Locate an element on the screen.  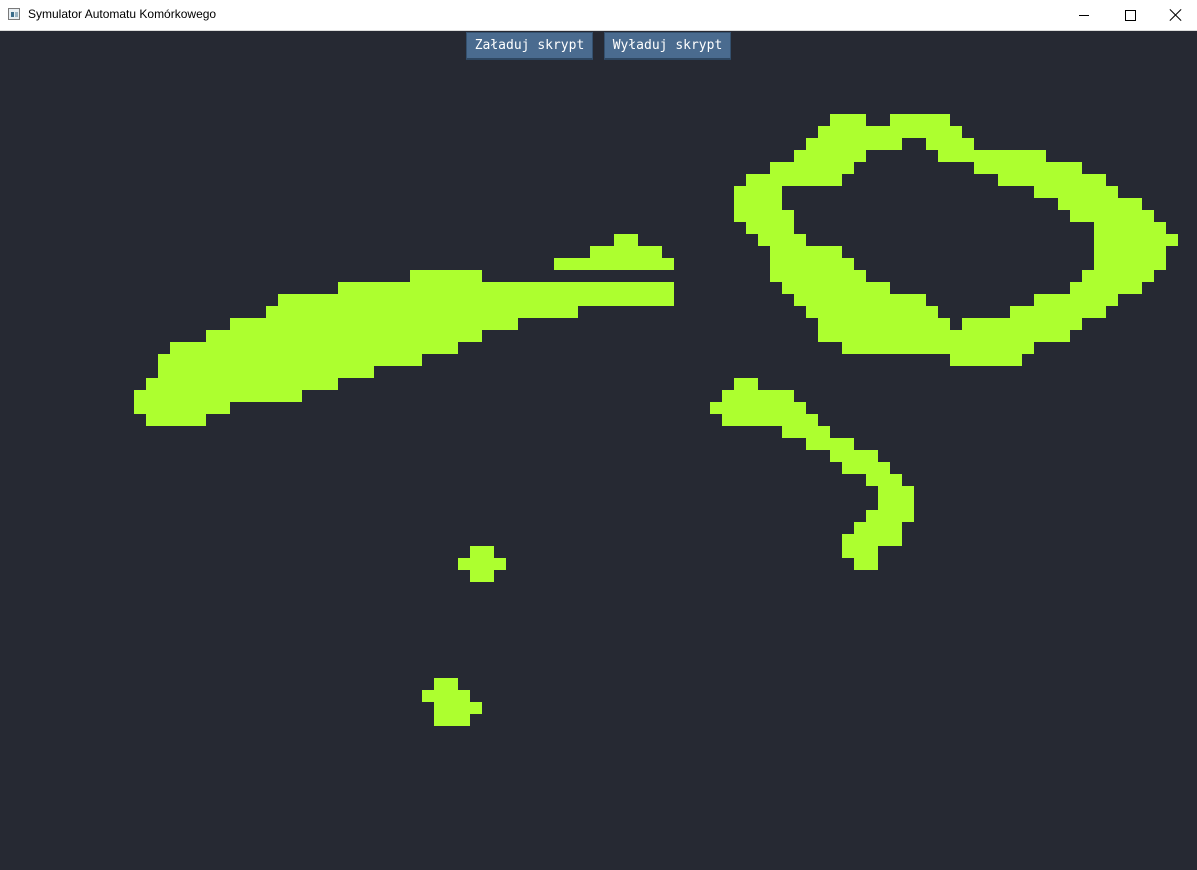
minimize-button is located at coordinates (1084, 15).